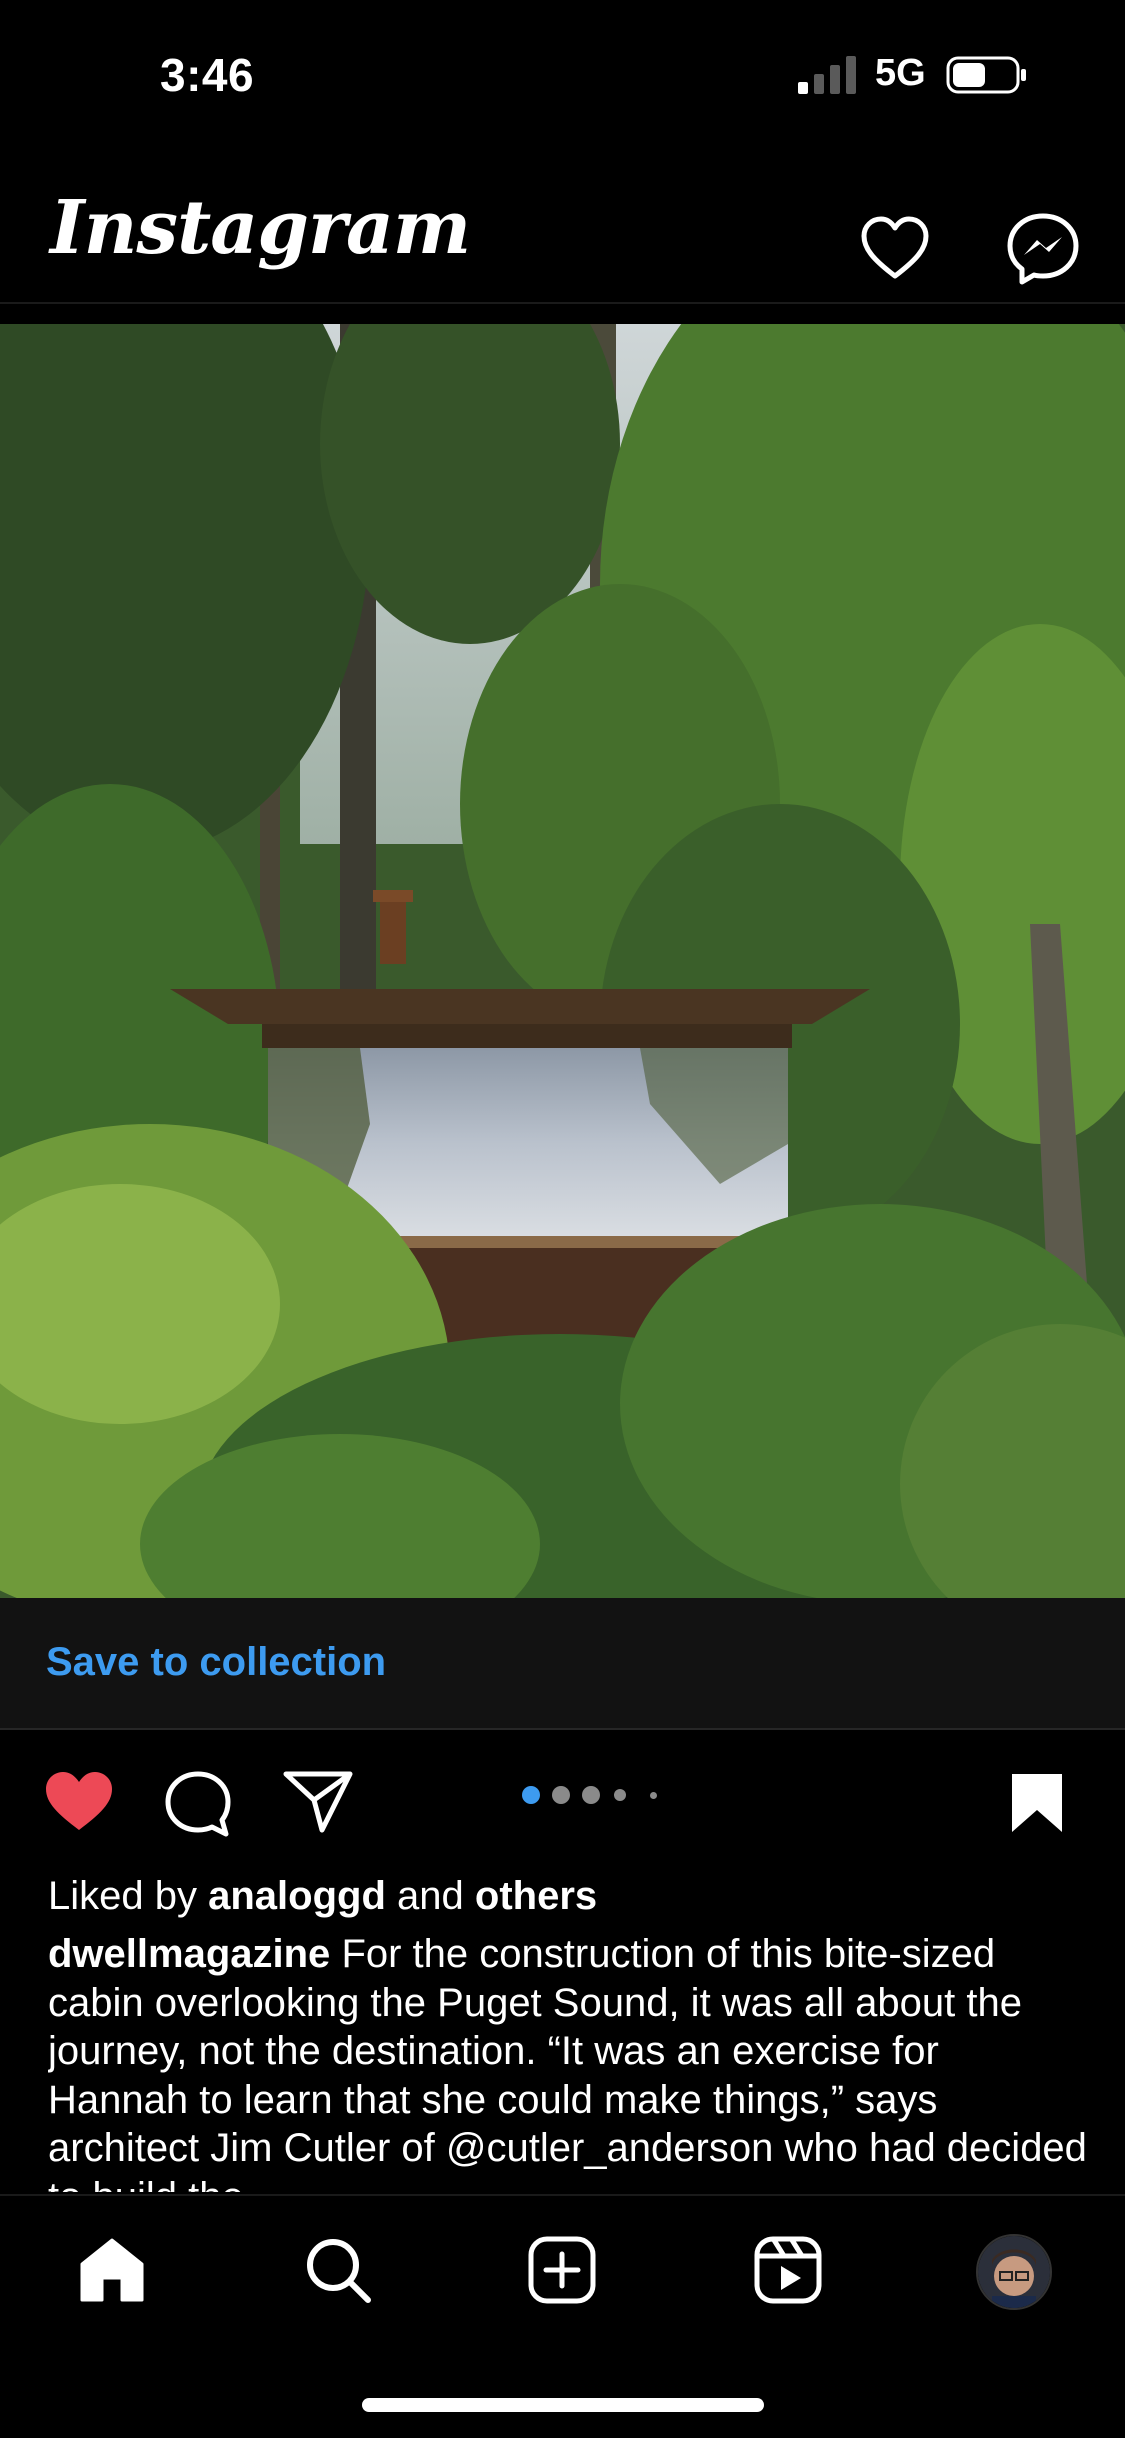 This screenshot has width=1125, height=2438. I want to click on send-icon, so click(318, 1801).